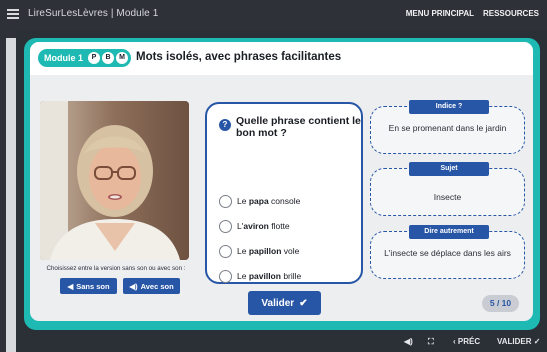 This screenshot has width=547, height=352. I want to click on option-text: Le pavillon brille, so click(269, 276).